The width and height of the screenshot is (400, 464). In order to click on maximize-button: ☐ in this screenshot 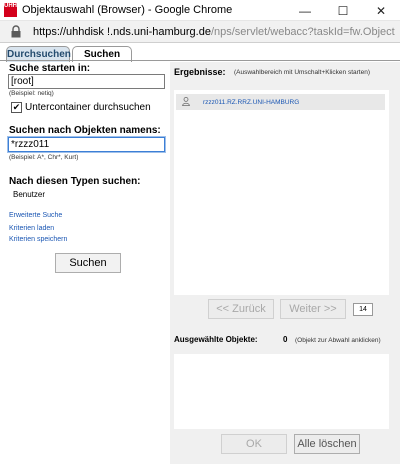, I will do `click(343, 10)`.